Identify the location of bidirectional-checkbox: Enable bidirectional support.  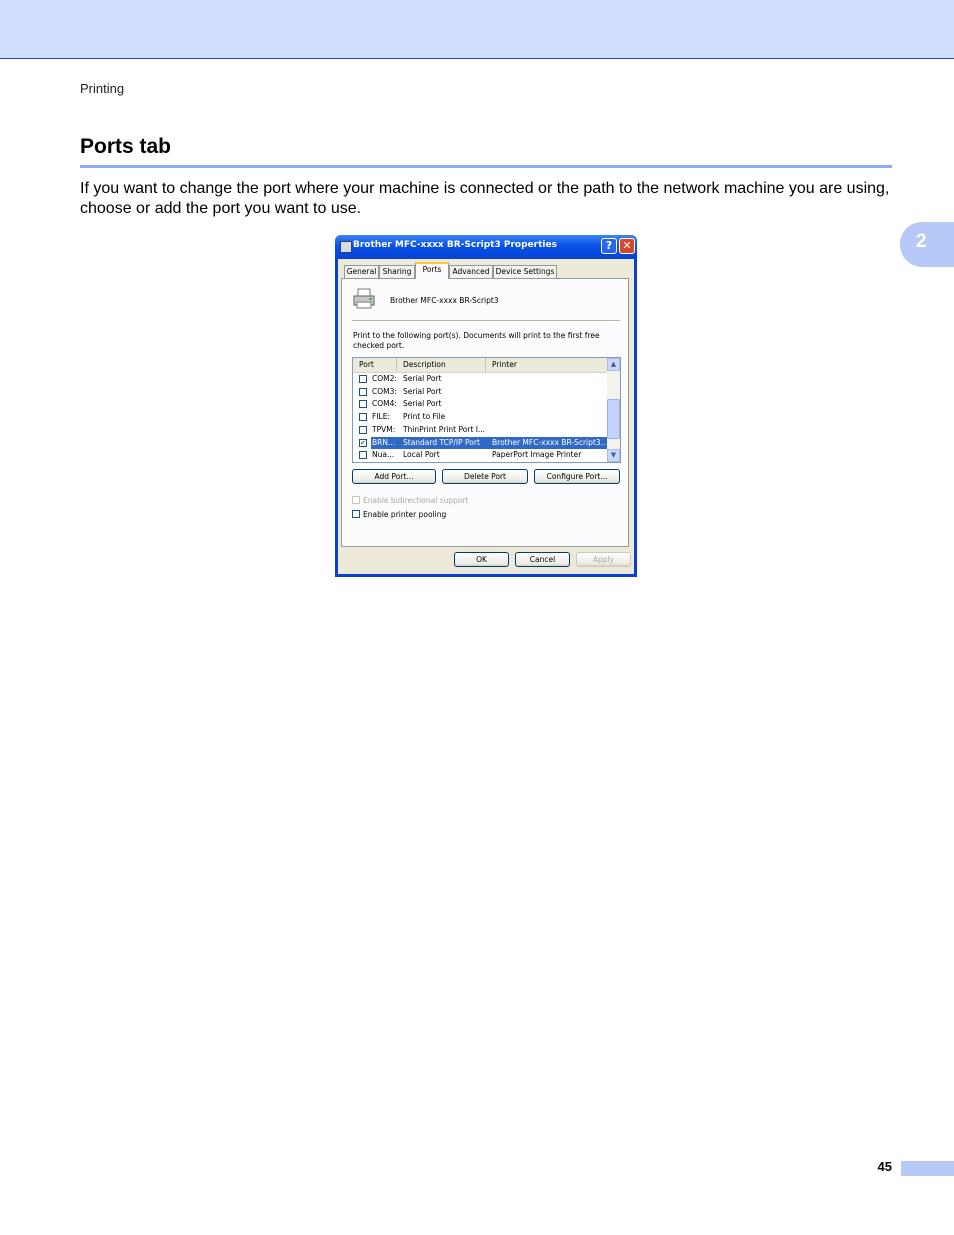
(410, 500).